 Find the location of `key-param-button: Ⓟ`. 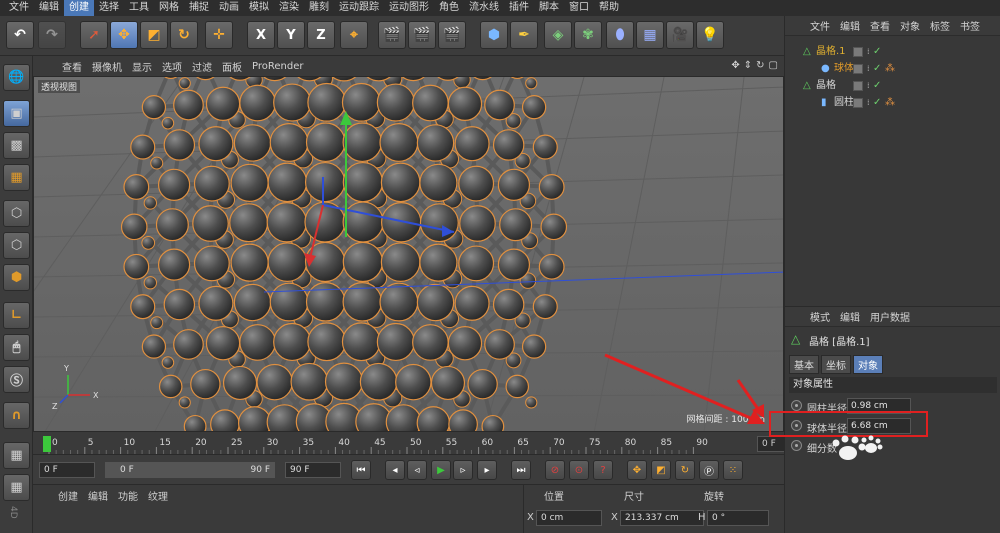

key-param-button: Ⓟ is located at coordinates (709, 470).